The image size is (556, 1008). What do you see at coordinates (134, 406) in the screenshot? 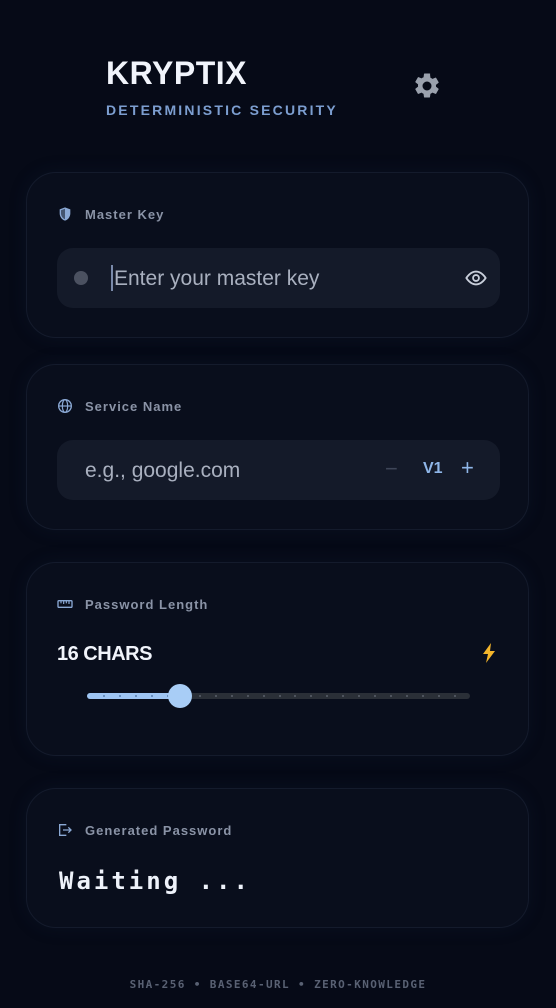
I see `service-label-text: Service Name` at bounding box center [134, 406].